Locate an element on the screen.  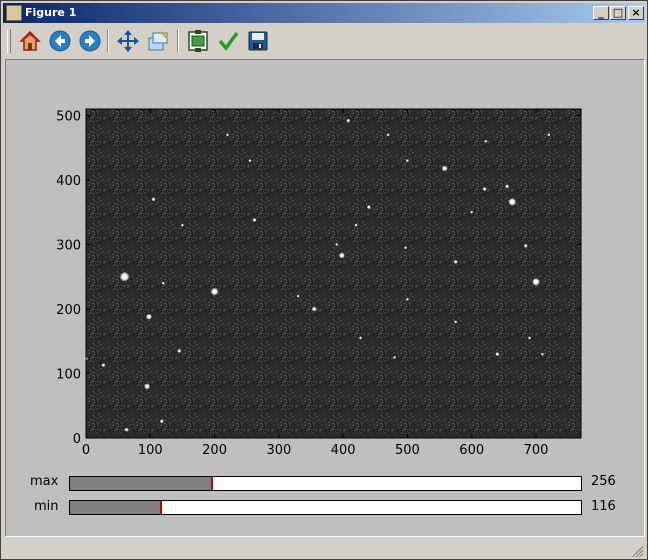
navigation-toolbar is located at coordinates (324, 41).